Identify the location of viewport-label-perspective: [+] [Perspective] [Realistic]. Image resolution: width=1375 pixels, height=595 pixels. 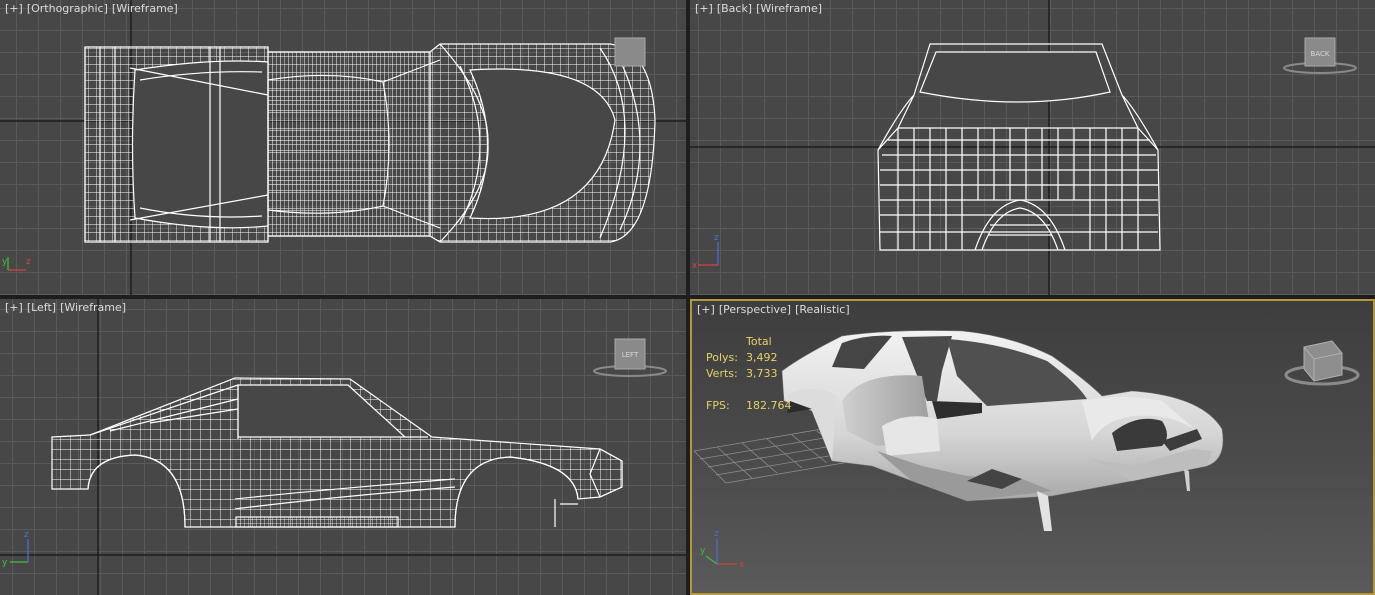
(775, 309).